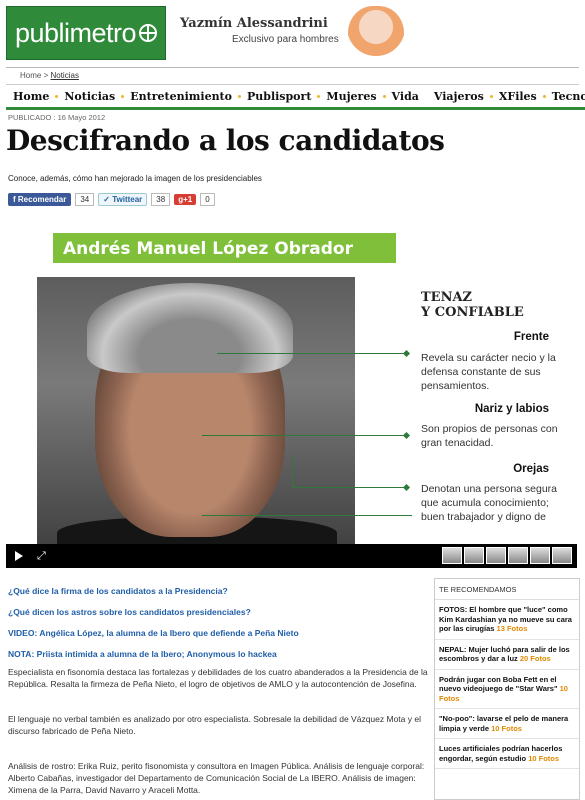 The width and height of the screenshot is (585, 800). I want to click on nav-item-mujeres: Mujeres, so click(350, 96).